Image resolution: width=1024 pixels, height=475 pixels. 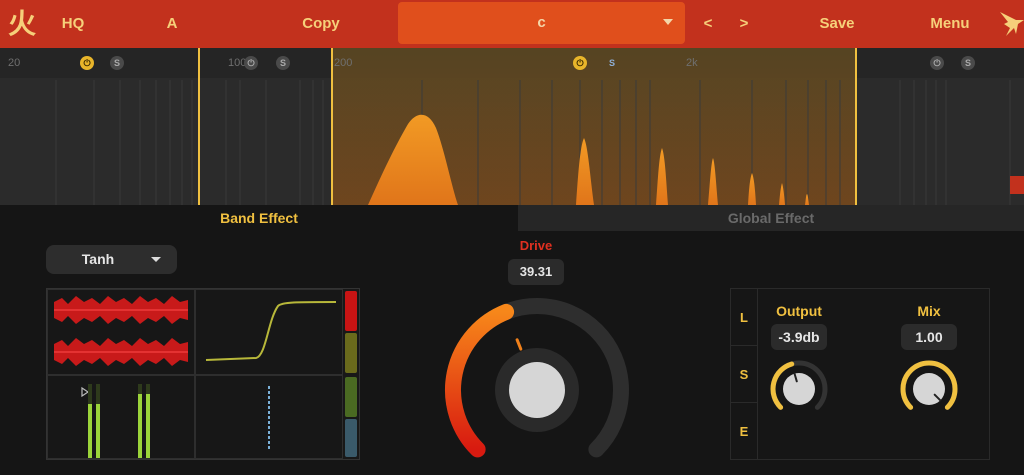 What do you see at coordinates (536, 245) in the screenshot?
I see `drive-label: Drive` at bounding box center [536, 245].